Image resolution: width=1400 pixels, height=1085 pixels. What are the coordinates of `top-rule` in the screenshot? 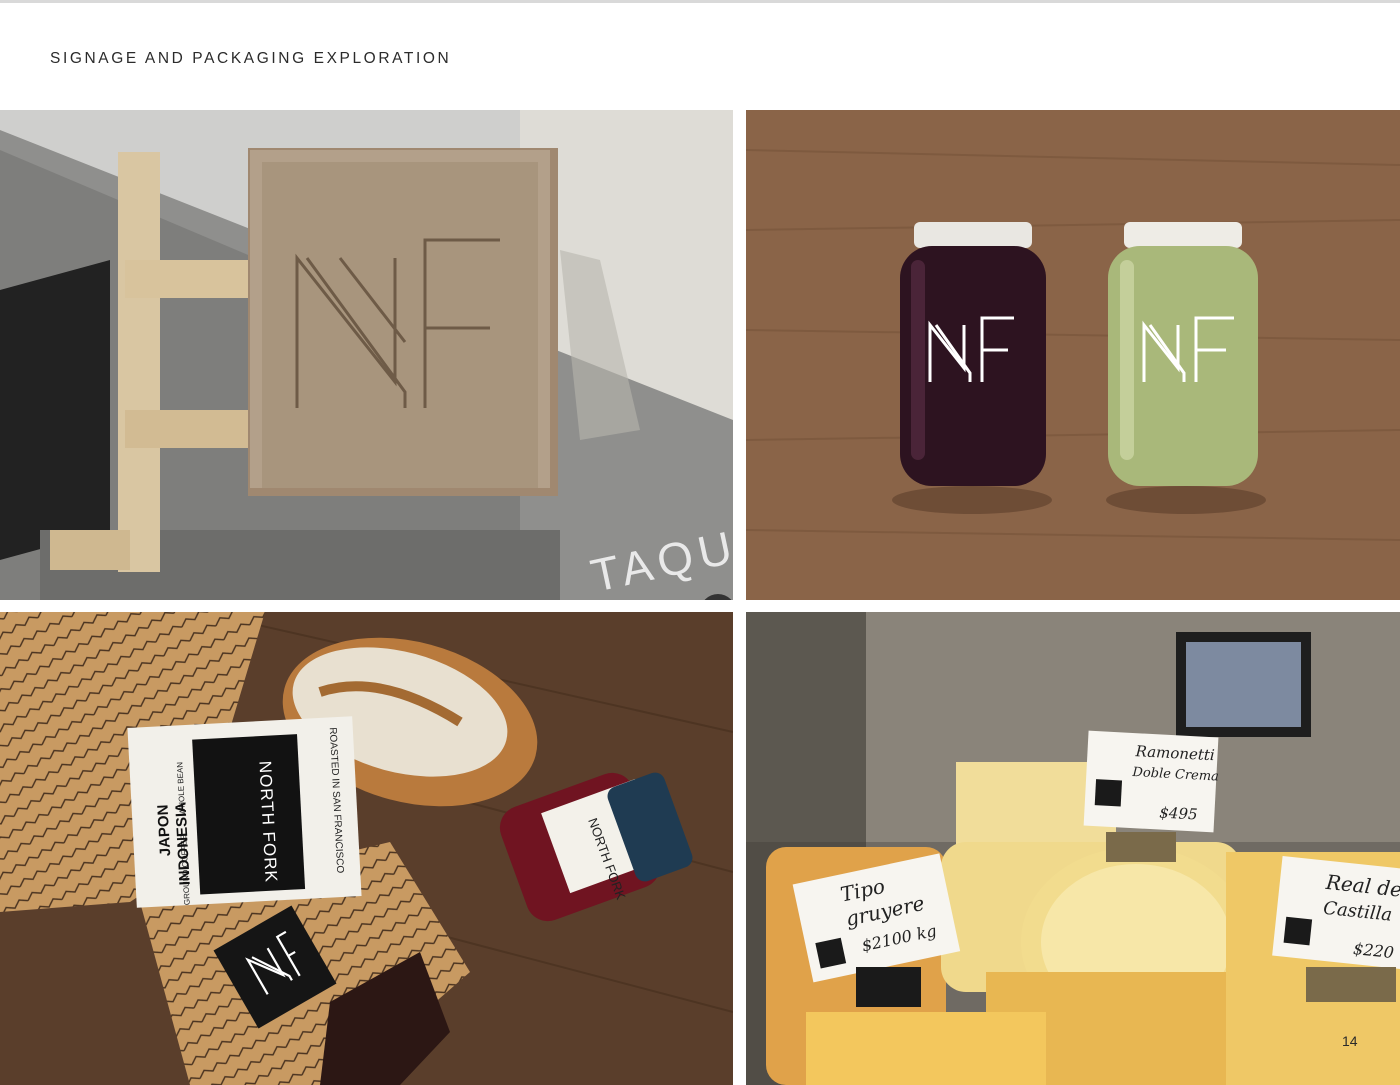 It's located at (700, 1).